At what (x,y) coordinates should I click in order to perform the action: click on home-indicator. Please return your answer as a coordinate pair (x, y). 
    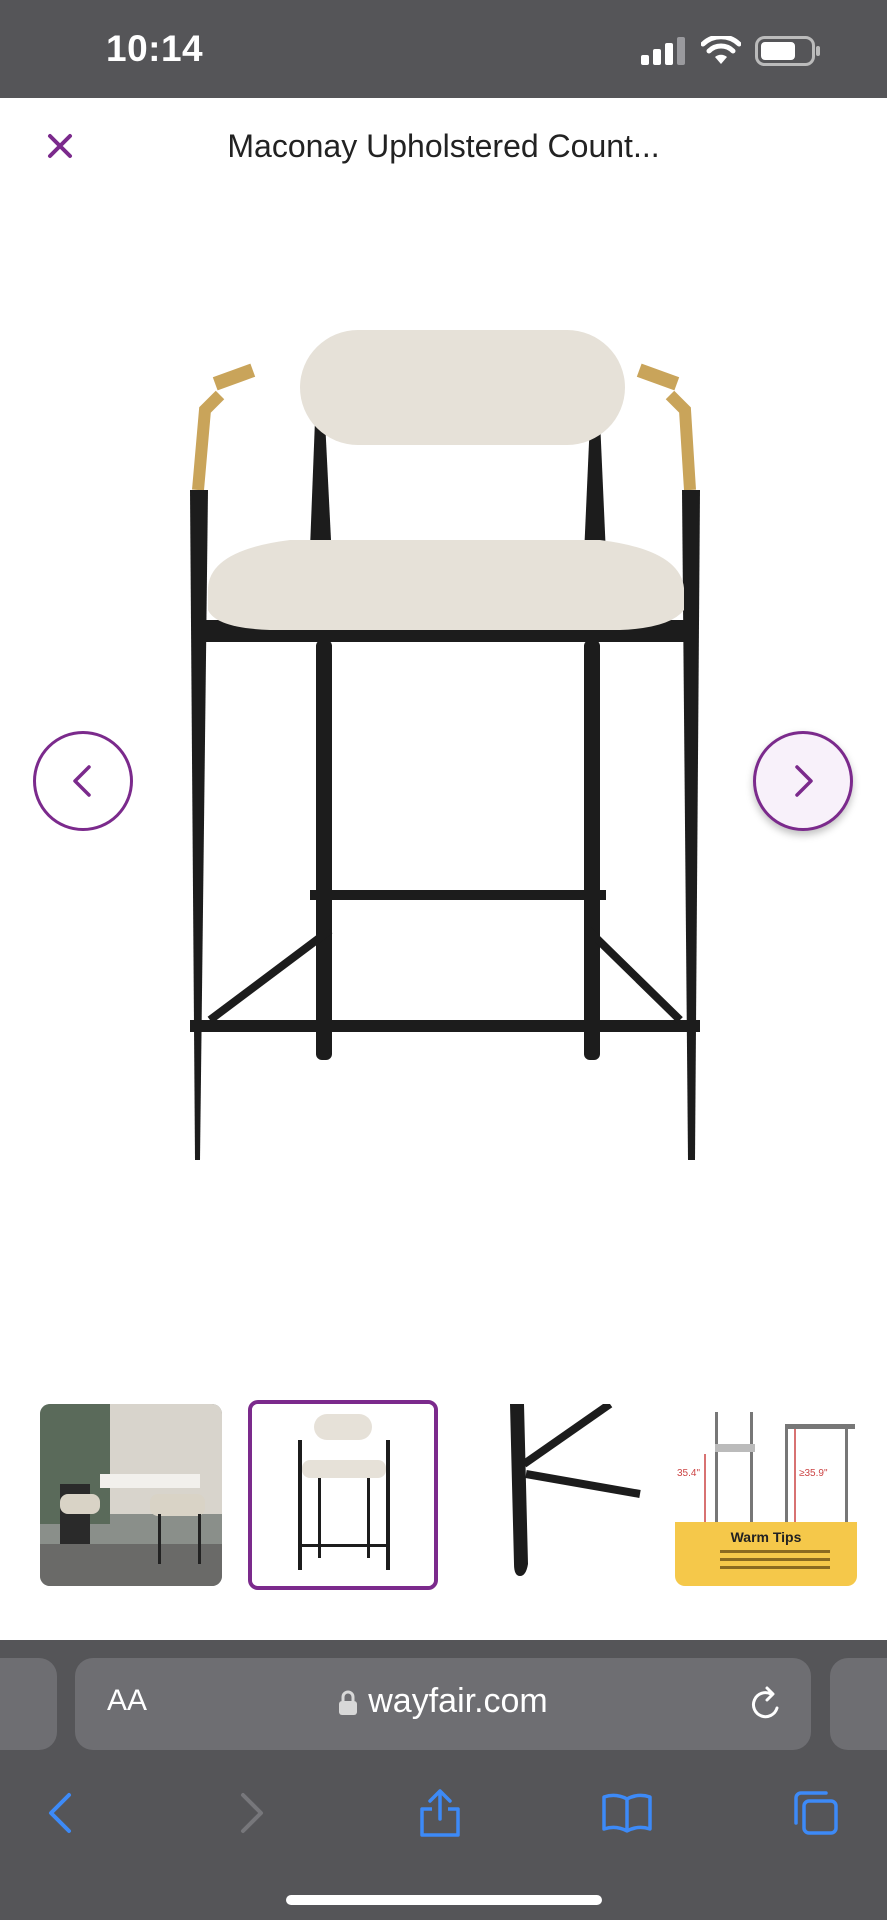
    Looking at the image, I should click on (444, 1900).